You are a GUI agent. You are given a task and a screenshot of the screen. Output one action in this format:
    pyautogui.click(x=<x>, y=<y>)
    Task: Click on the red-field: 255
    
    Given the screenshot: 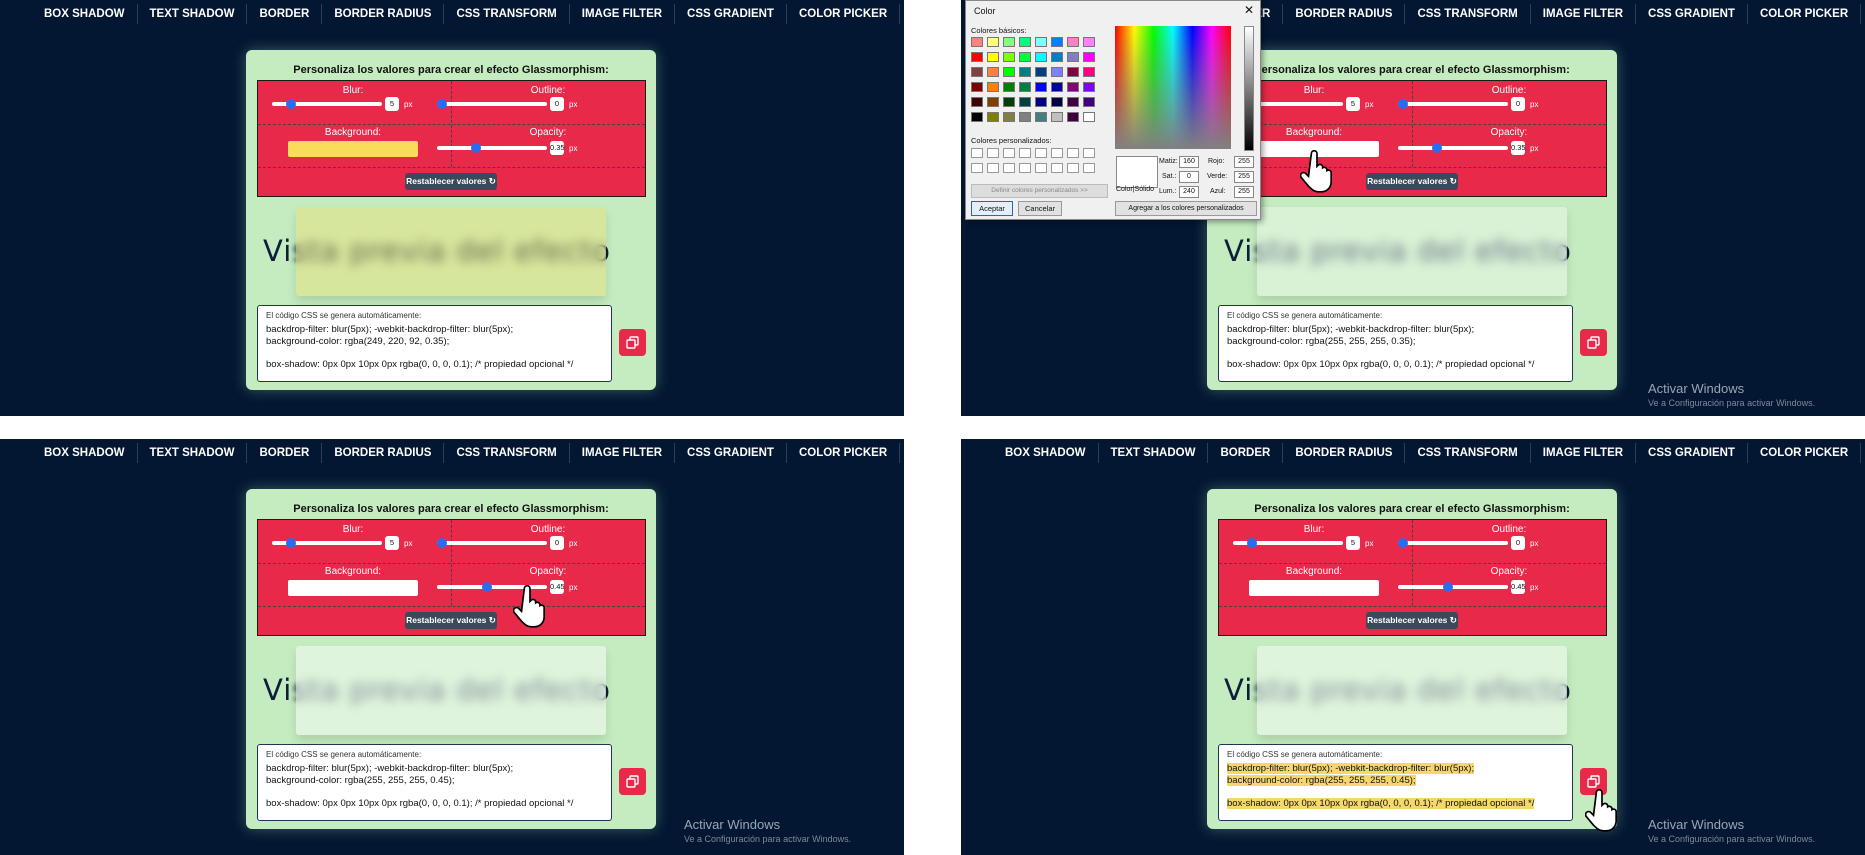 What is the action you would take?
    pyautogui.click(x=1244, y=162)
    